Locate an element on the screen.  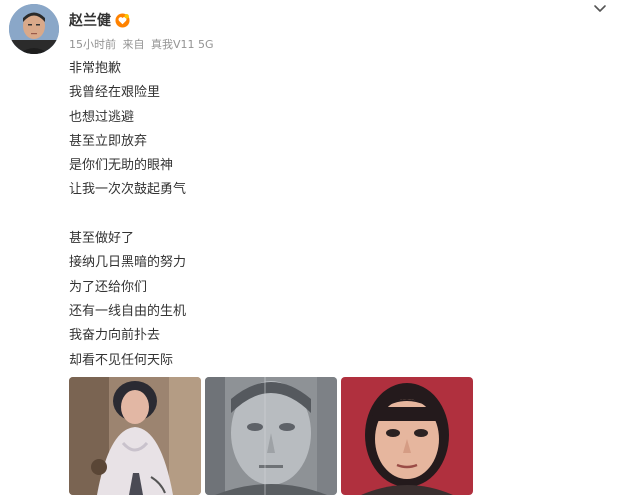
post-line: 却看不见任何天际 is located at coordinates (121, 360).